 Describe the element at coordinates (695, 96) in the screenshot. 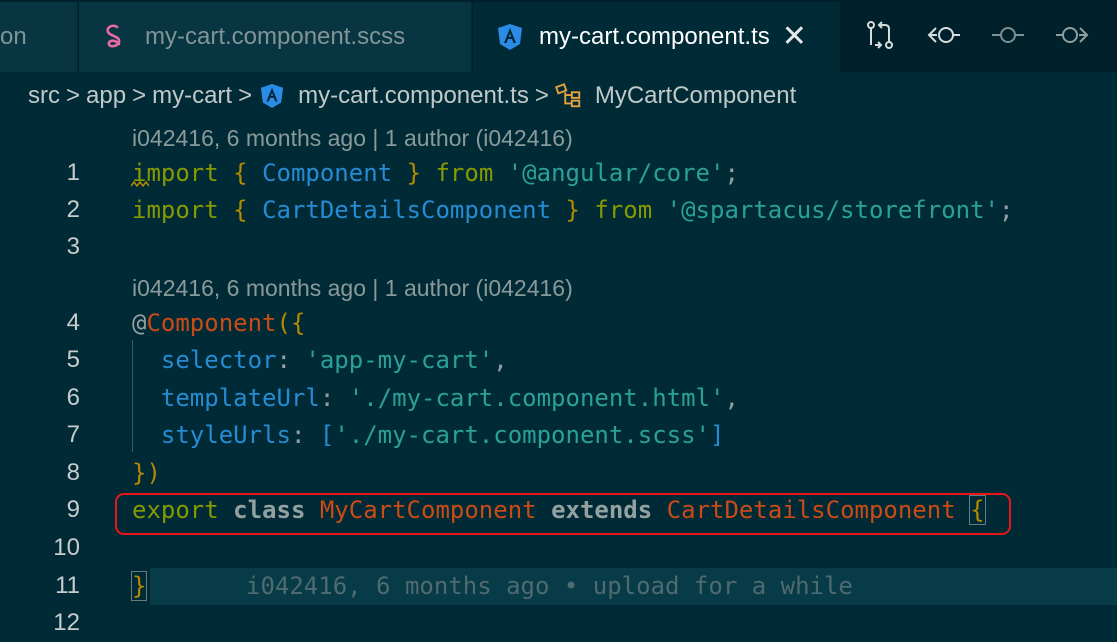

I see `breadcrumb-item-symbol: MyCartComponent` at that location.